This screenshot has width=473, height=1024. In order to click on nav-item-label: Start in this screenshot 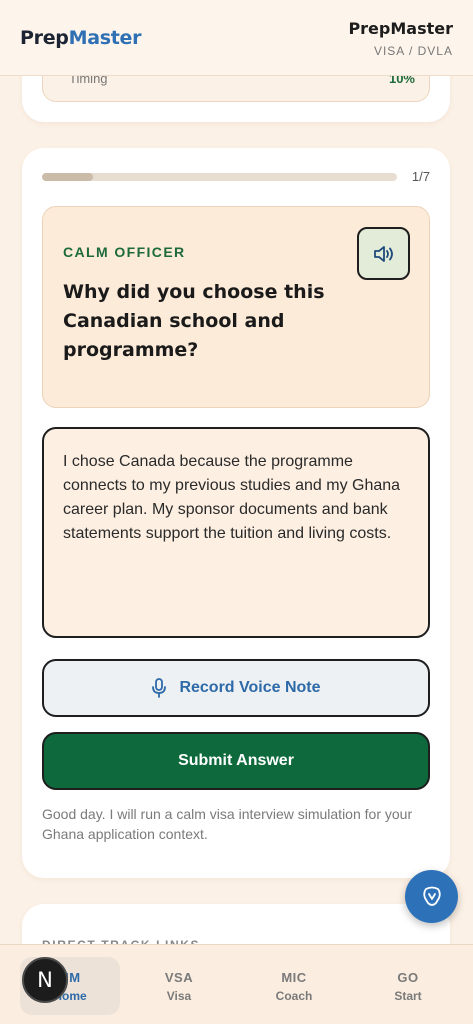, I will do `click(408, 996)`.